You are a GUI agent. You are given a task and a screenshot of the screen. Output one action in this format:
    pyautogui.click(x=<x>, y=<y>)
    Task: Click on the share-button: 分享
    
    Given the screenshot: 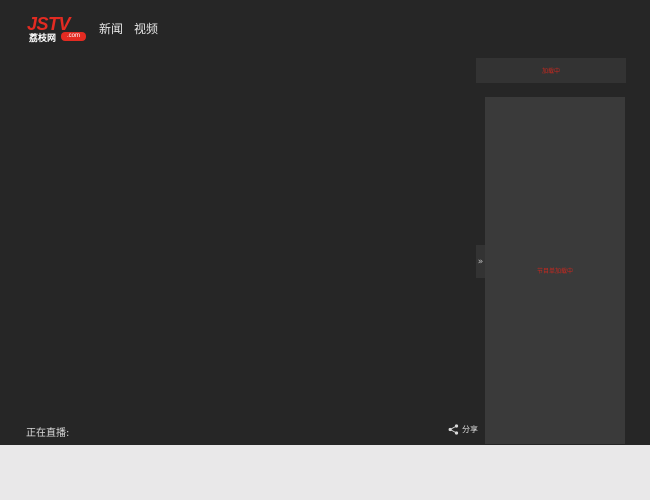 What is the action you would take?
    pyautogui.click(x=463, y=429)
    